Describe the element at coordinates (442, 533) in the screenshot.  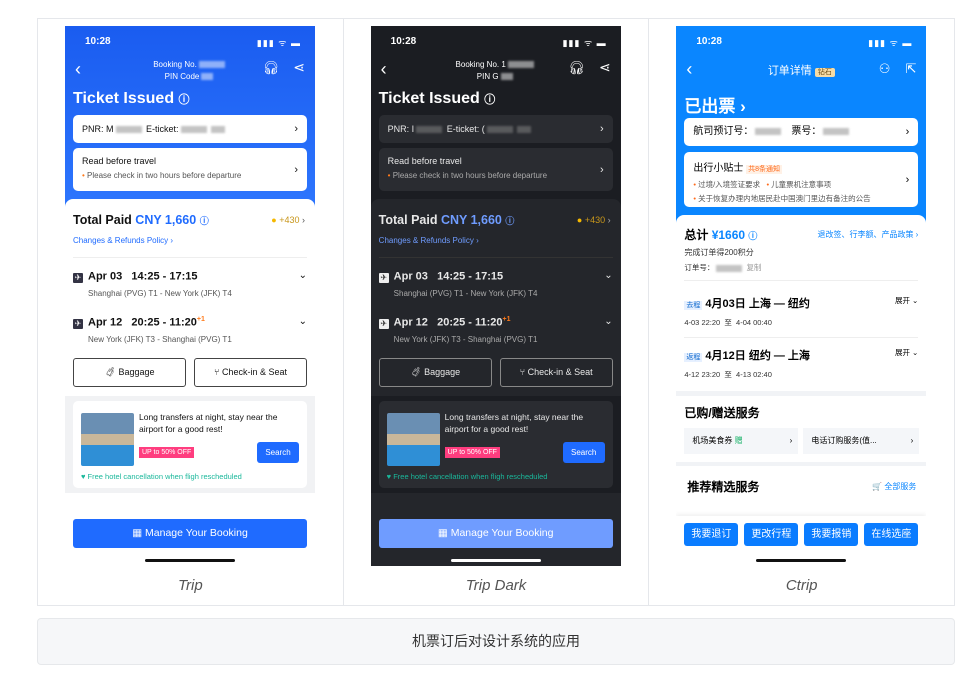
I see `grid-icon: ▦` at that location.